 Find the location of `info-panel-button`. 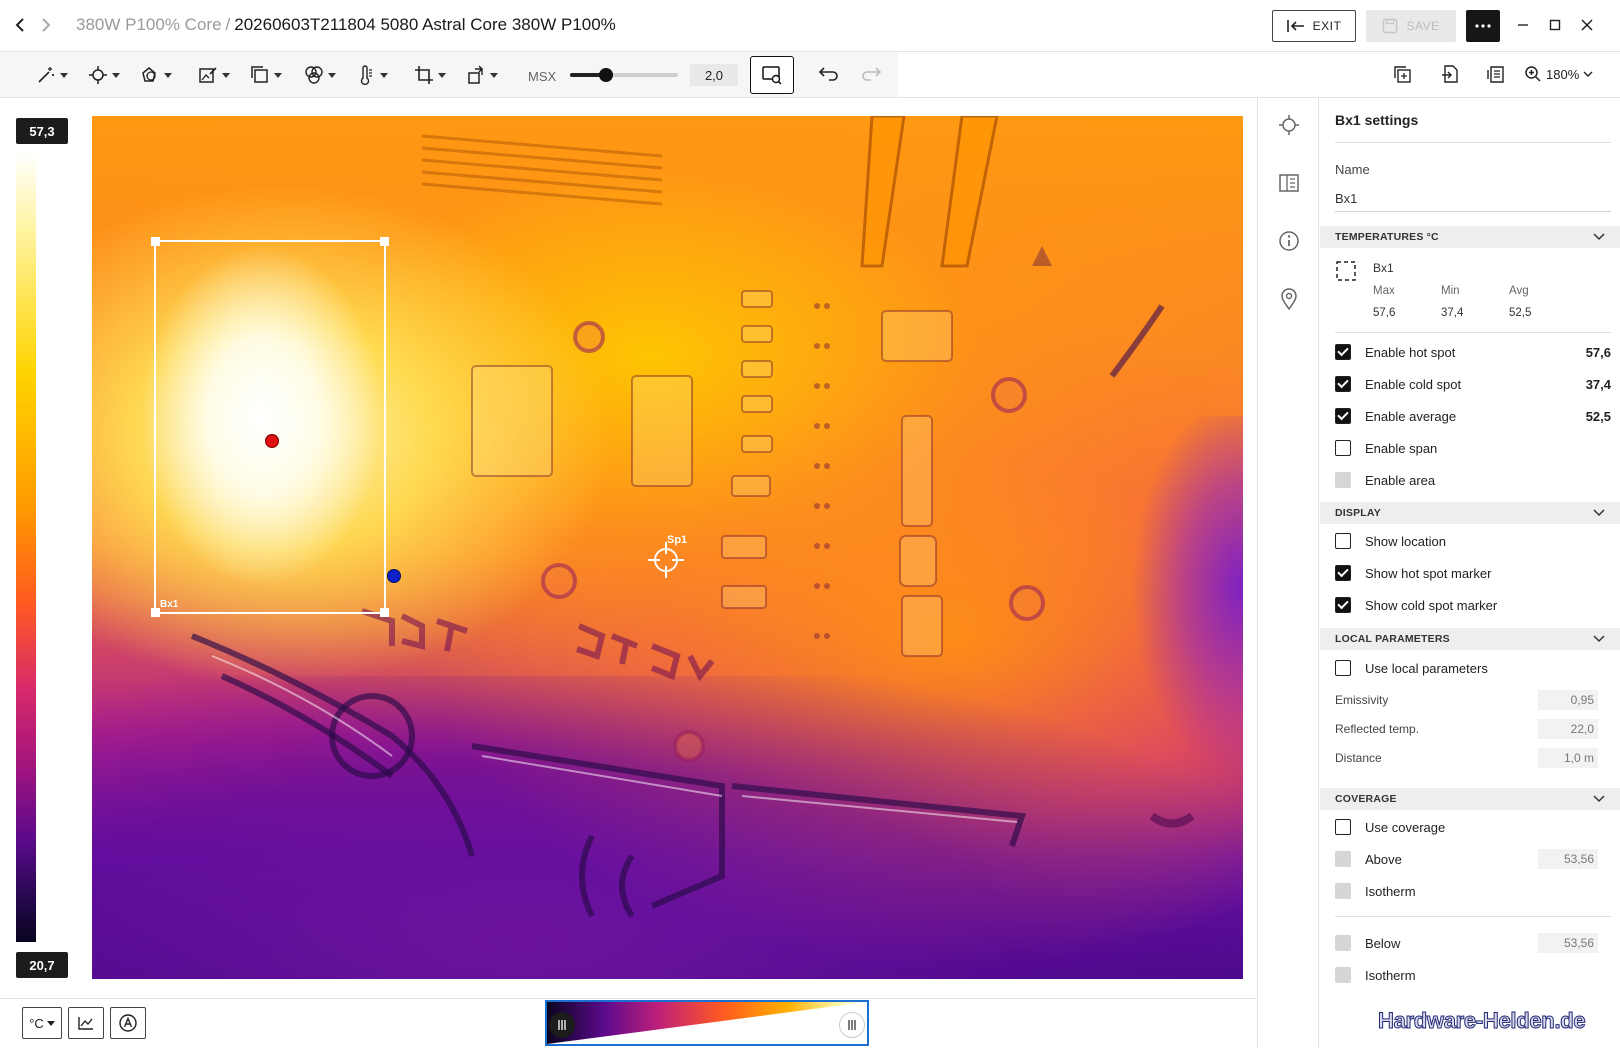

info-panel-button is located at coordinates (1289, 241).